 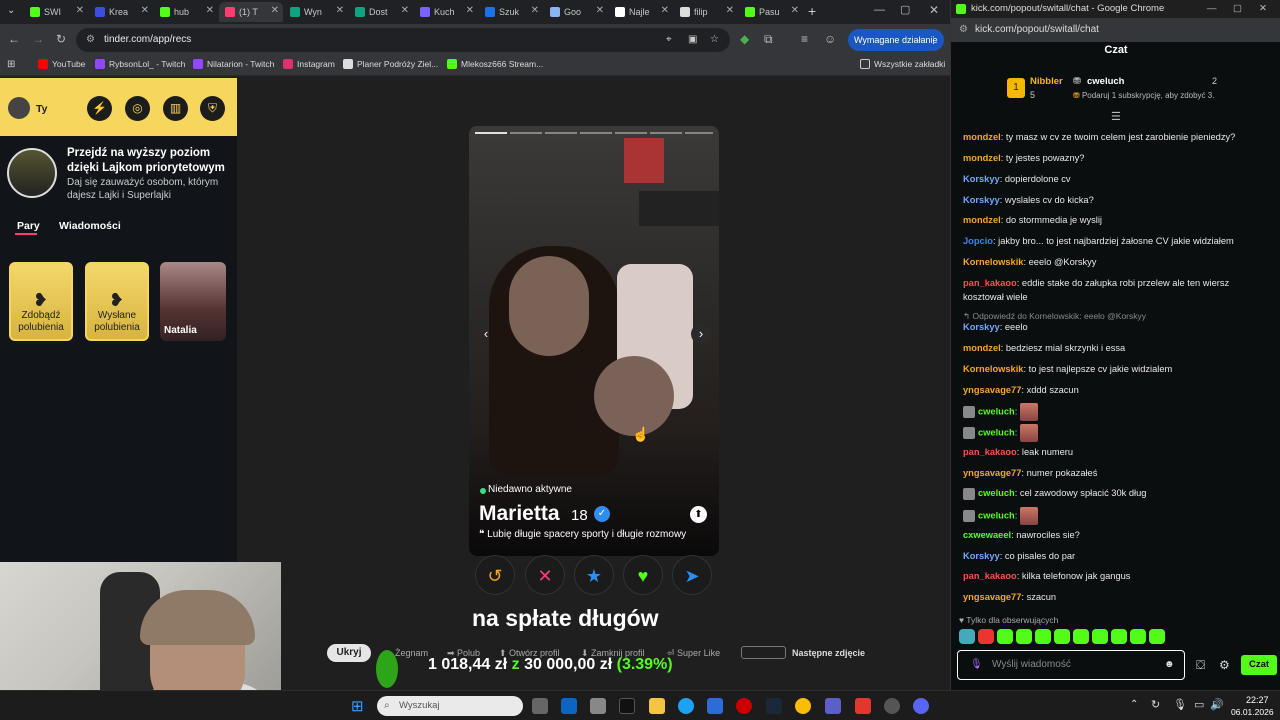 What do you see at coordinates (812, 11) in the screenshot?
I see `new-tab-icon: +` at bounding box center [812, 11].